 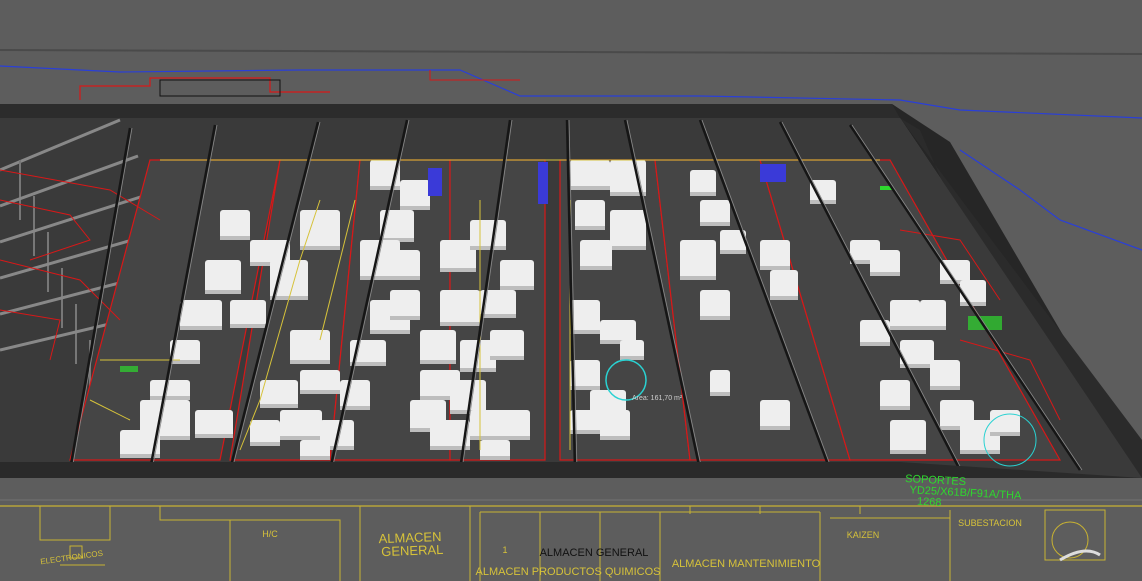 What do you see at coordinates (990, 523) in the screenshot?
I see `label-subestacion: SUBESTACION` at bounding box center [990, 523].